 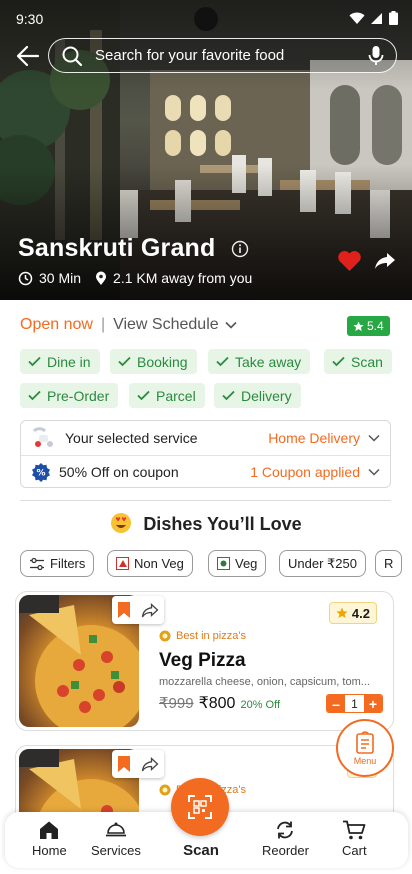 I want to click on service-chip-booking: Booking, so click(x=153, y=361).